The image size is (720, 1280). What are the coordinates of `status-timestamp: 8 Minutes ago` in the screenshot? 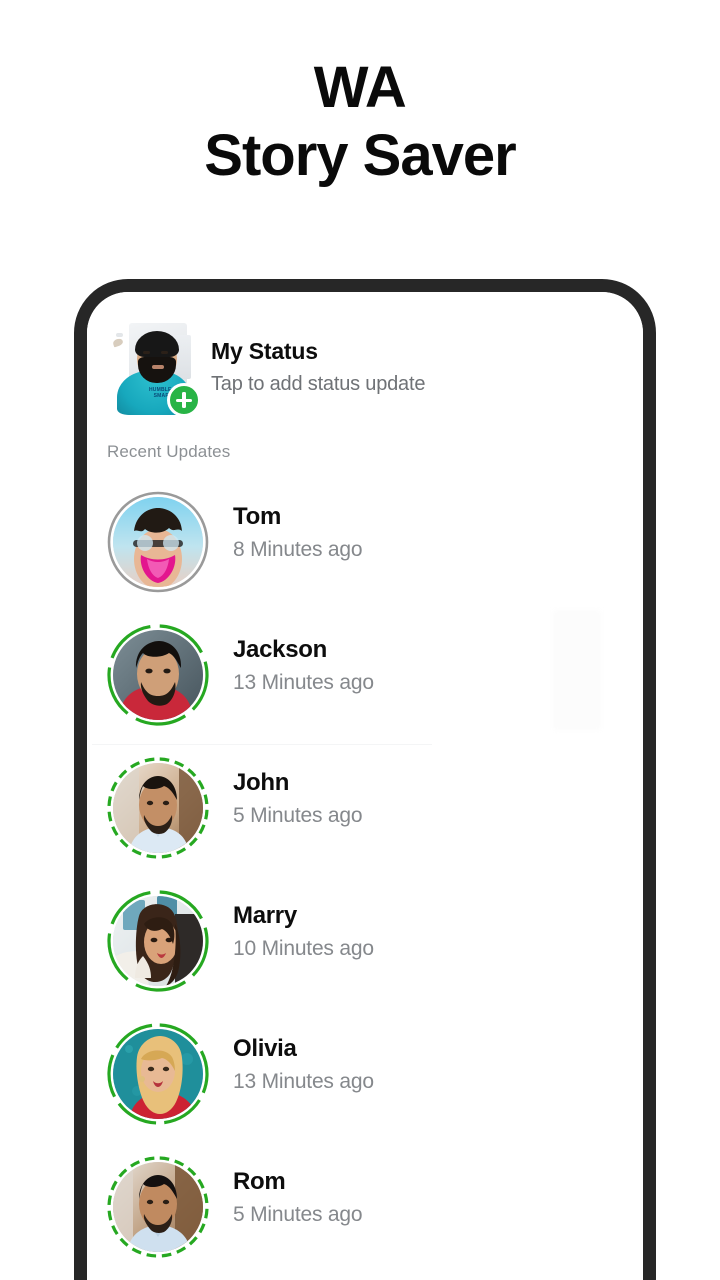 It's located at (298, 549).